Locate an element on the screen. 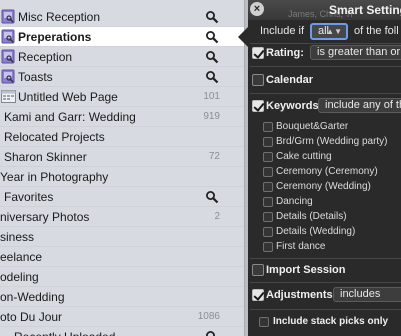 This screenshot has width=401, height=336. library-item-label: Year in Photography is located at coordinates (54, 177).